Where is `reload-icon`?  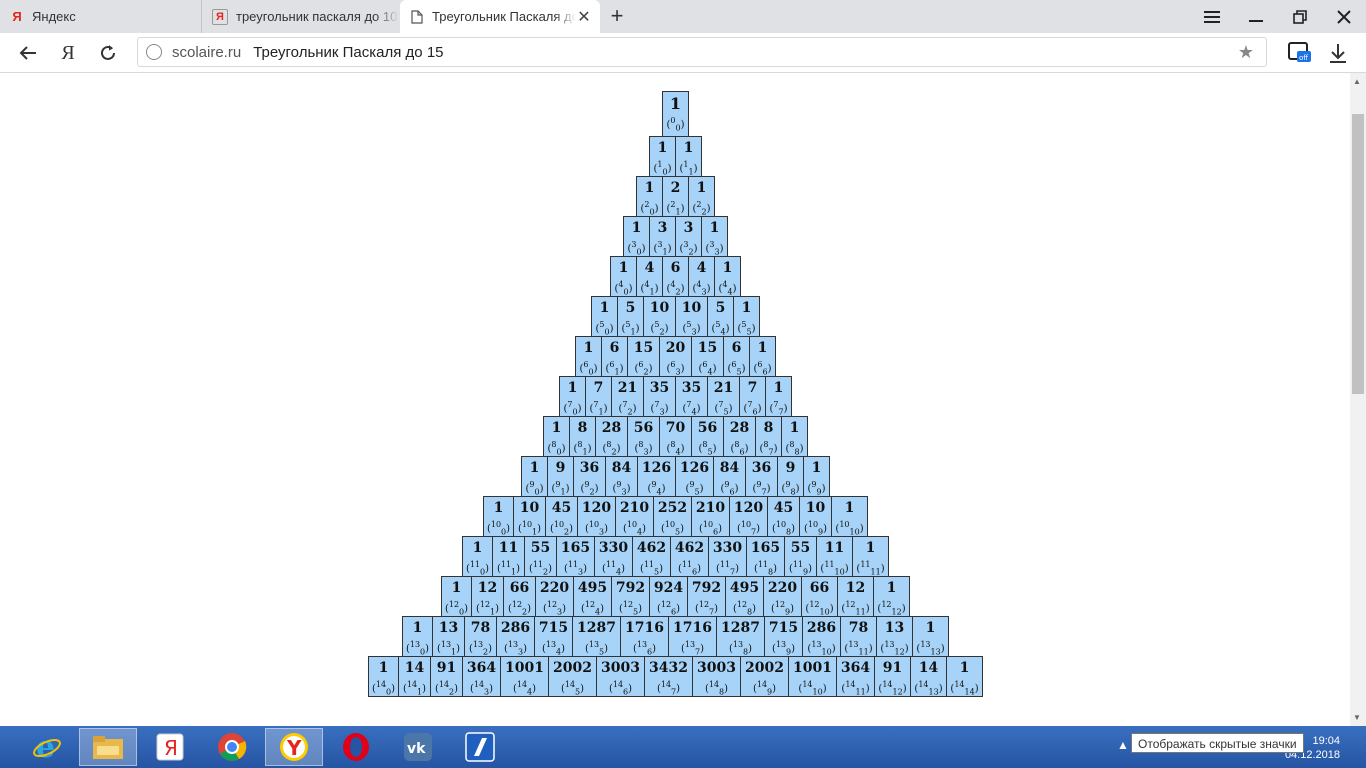 reload-icon is located at coordinates (108, 53).